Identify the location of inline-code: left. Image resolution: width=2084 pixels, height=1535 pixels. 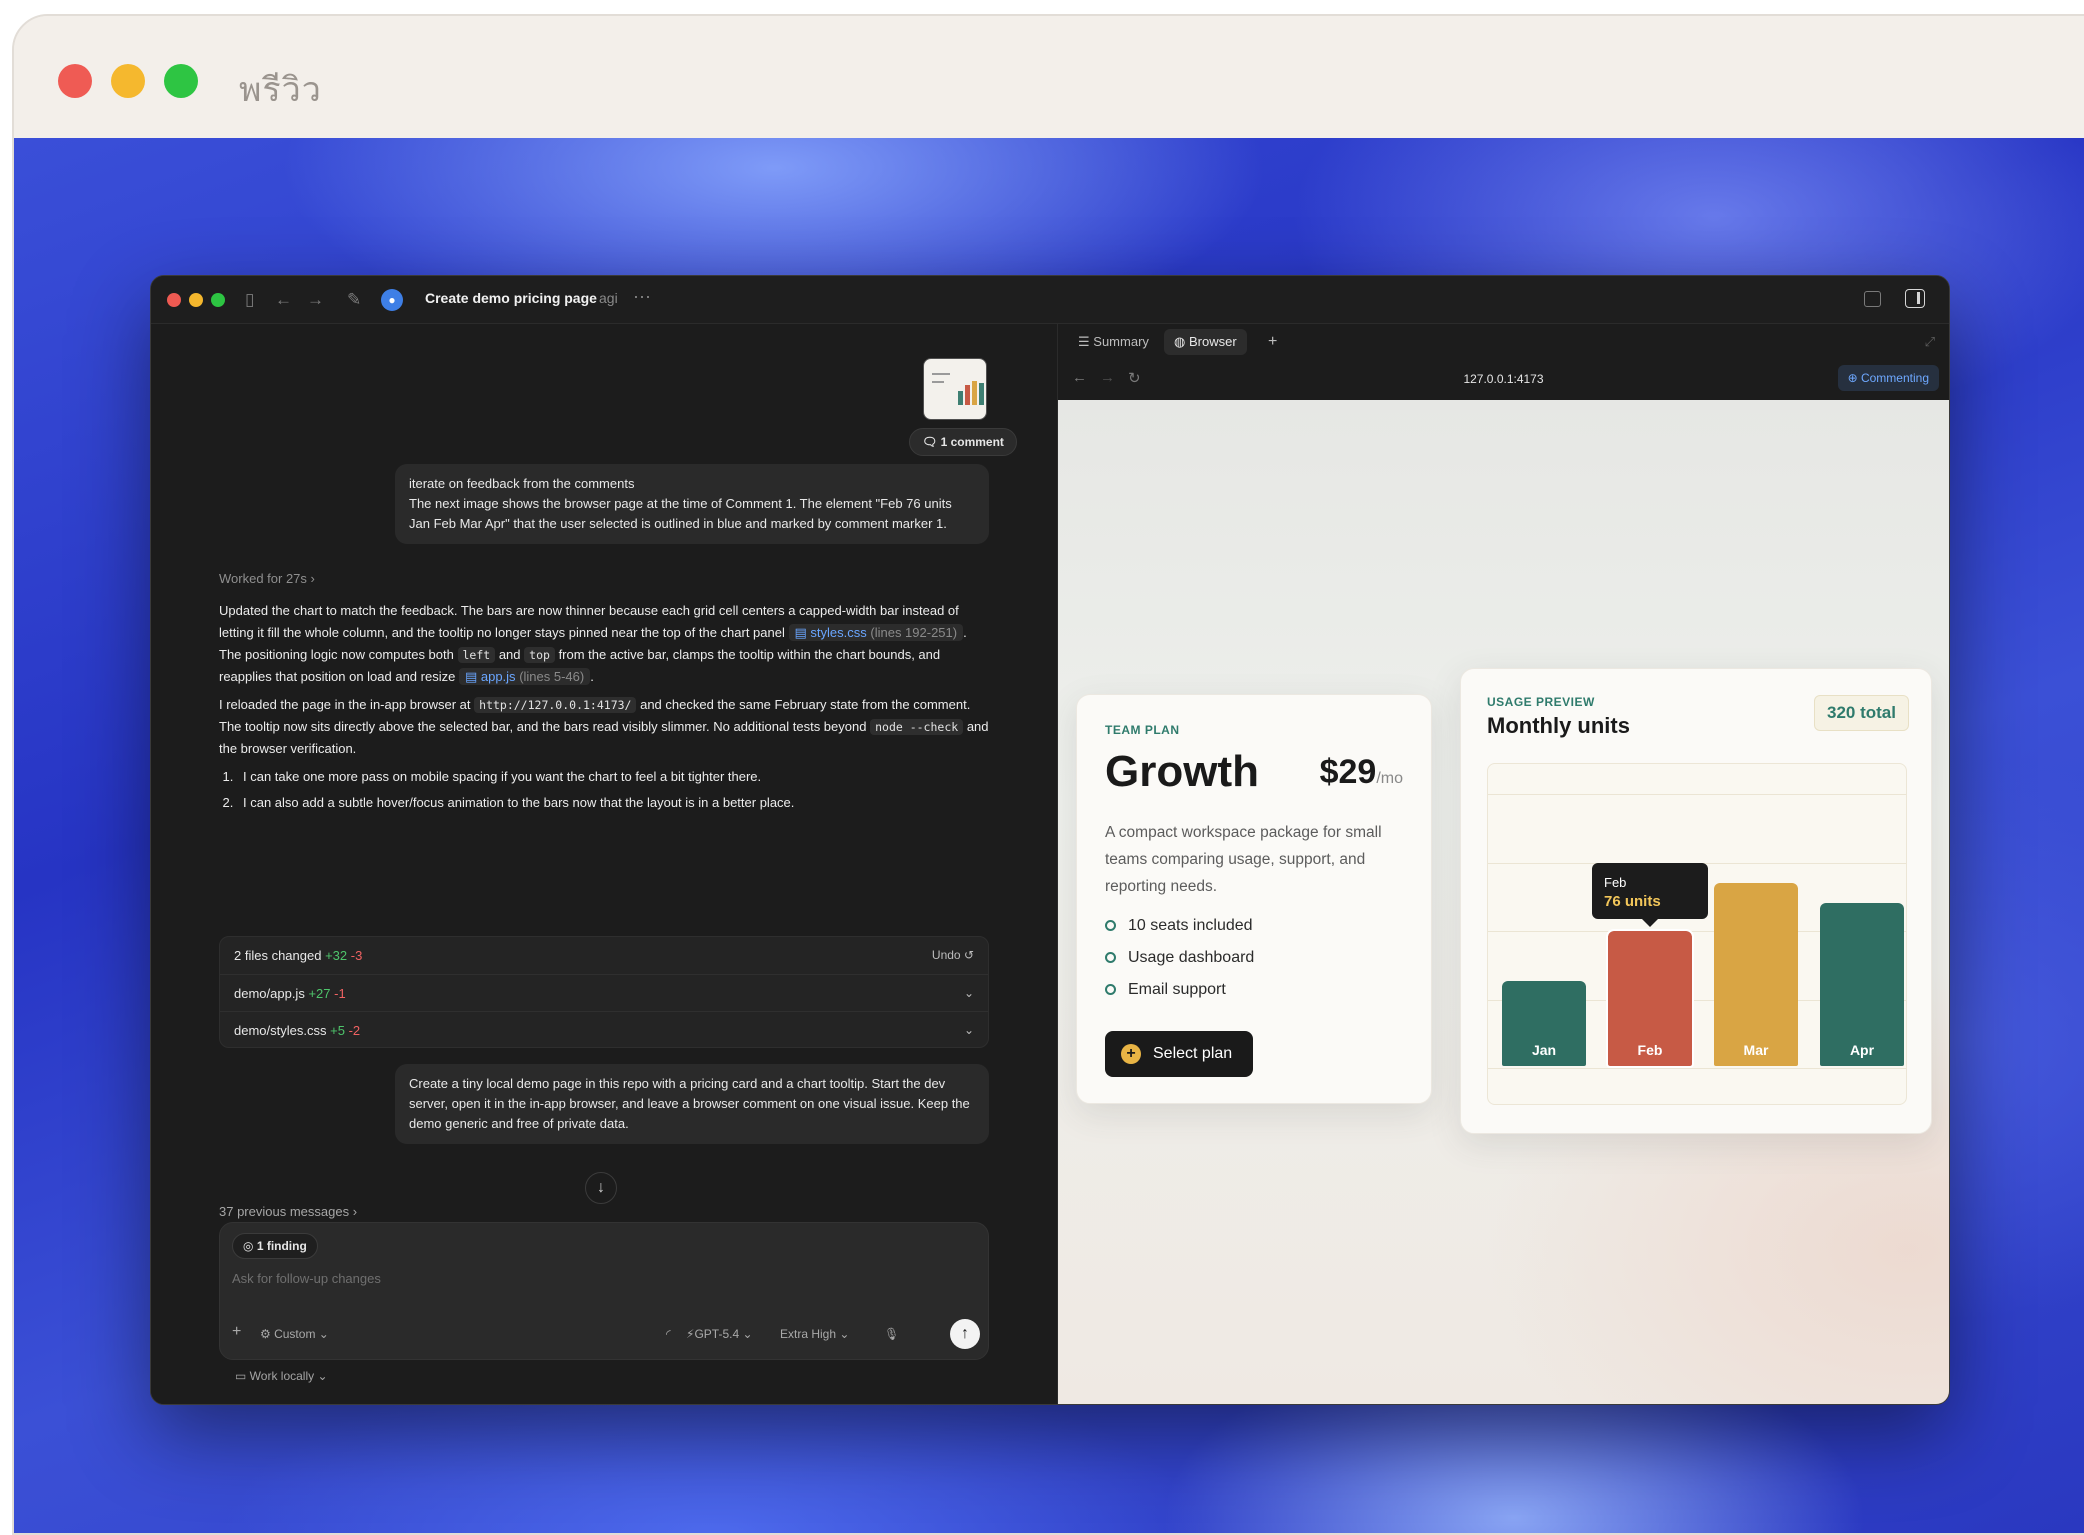
(476, 655).